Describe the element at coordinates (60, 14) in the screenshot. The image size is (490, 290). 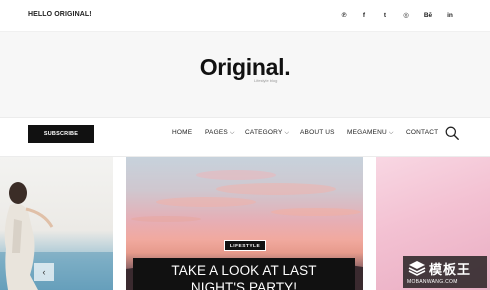
I see `greeting-text: HELLO ORIGINAL!` at that location.